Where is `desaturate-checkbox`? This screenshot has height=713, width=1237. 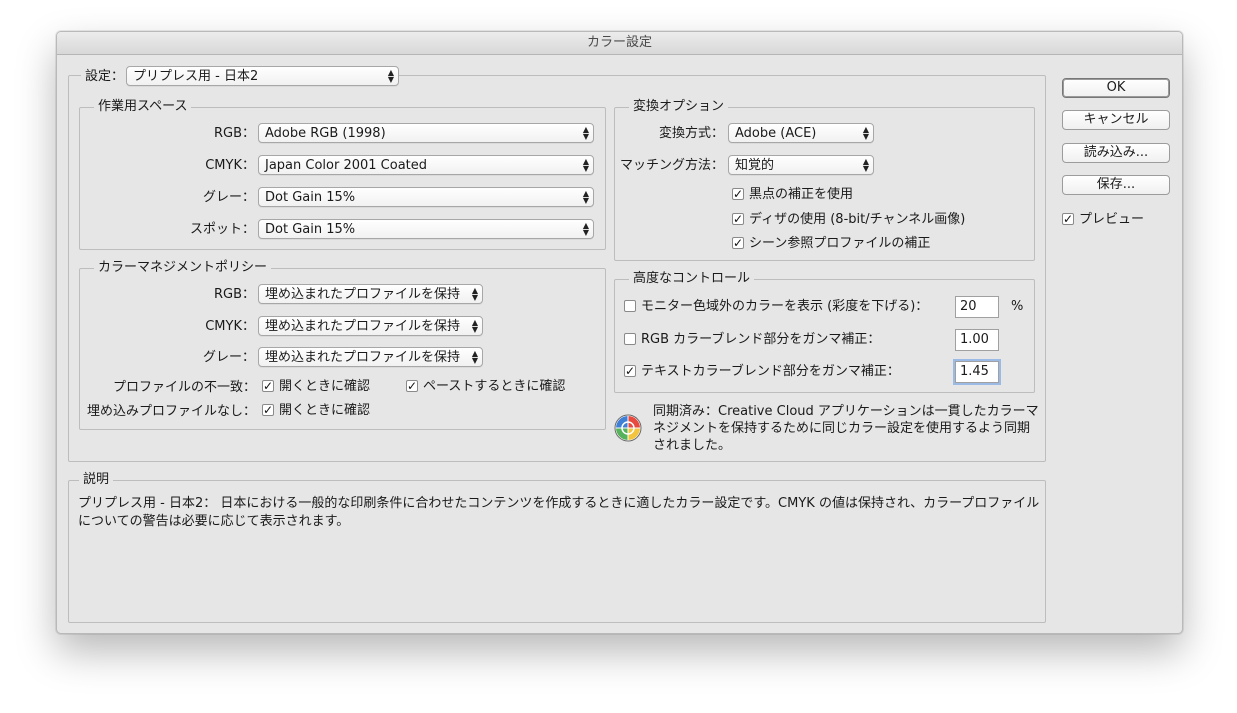 desaturate-checkbox is located at coordinates (630, 306).